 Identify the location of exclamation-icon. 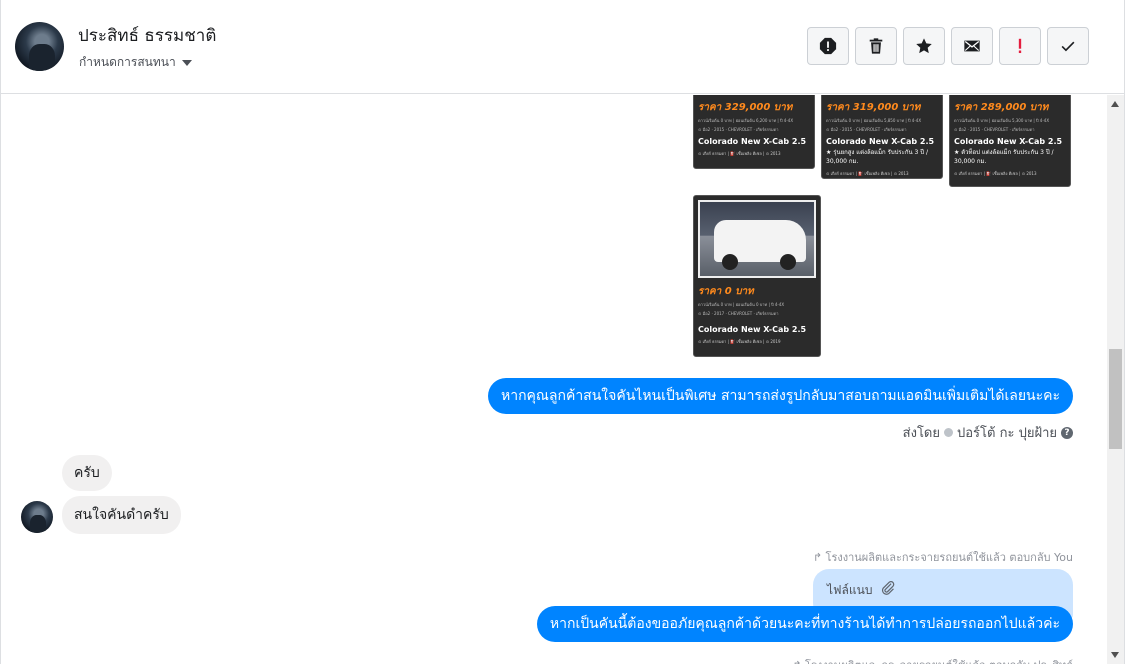
(1020, 46).